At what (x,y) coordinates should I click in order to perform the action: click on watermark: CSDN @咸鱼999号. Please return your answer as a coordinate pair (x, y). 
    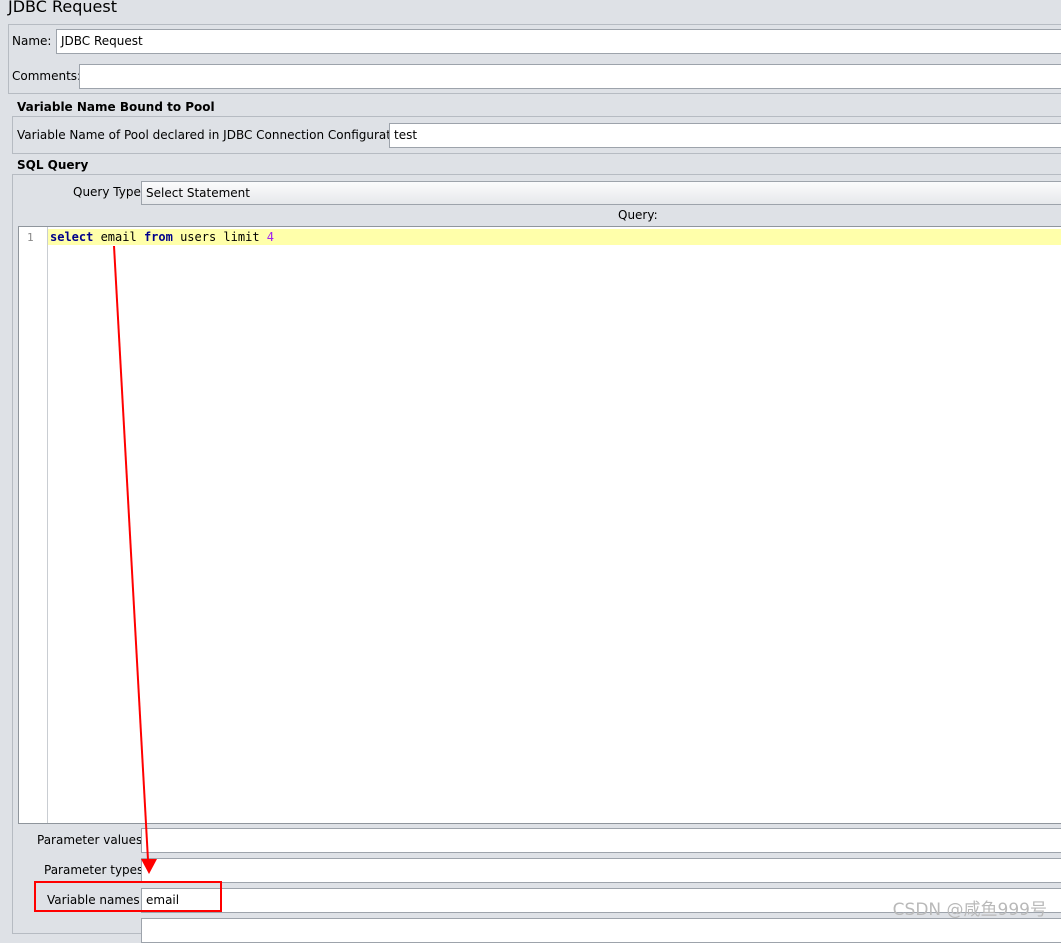
    Looking at the image, I should click on (969, 910).